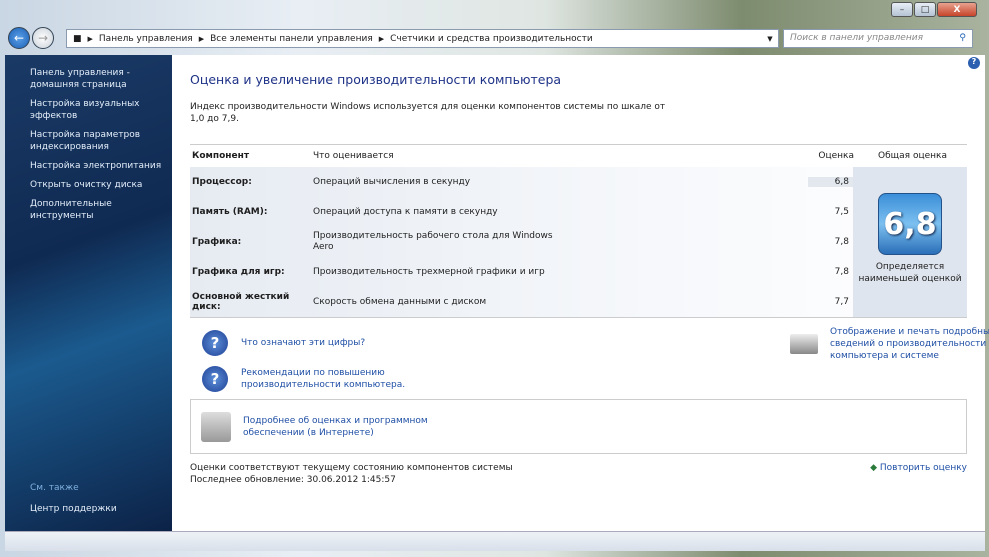 This screenshot has width=989, height=557. I want to click on back-button: ←, so click(19, 38).